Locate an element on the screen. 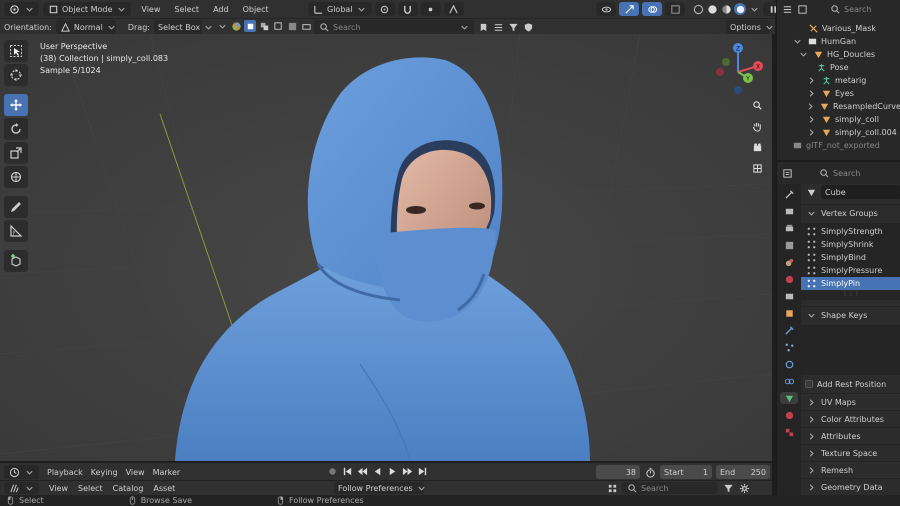 Image resolution: width=900 pixels, height=506 pixels. modifiers-tab-icon is located at coordinates (789, 330).